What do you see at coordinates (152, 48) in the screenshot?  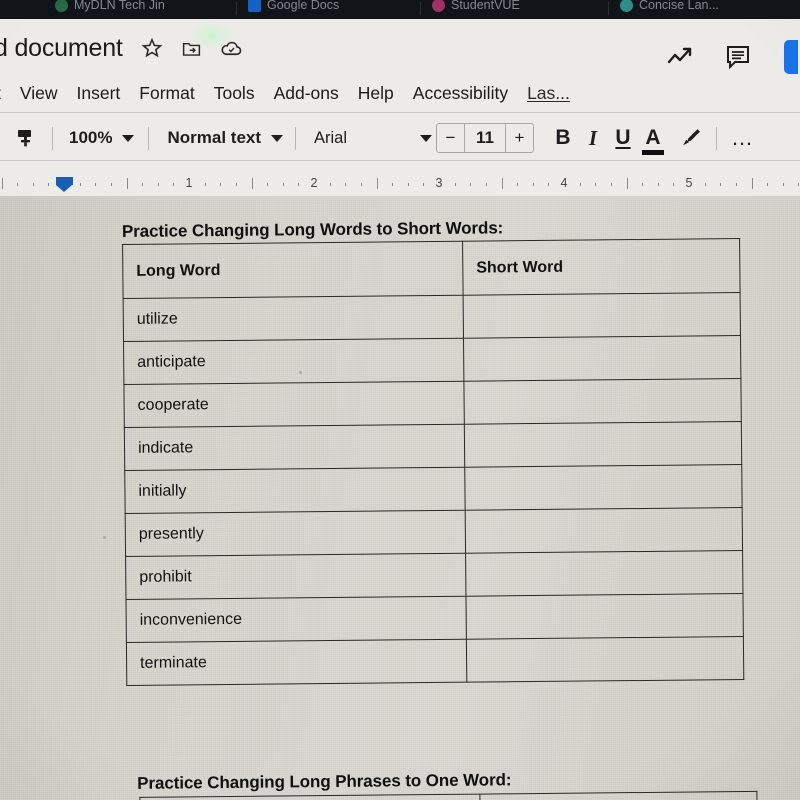 I see `star-icon` at bounding box center [152, 48].